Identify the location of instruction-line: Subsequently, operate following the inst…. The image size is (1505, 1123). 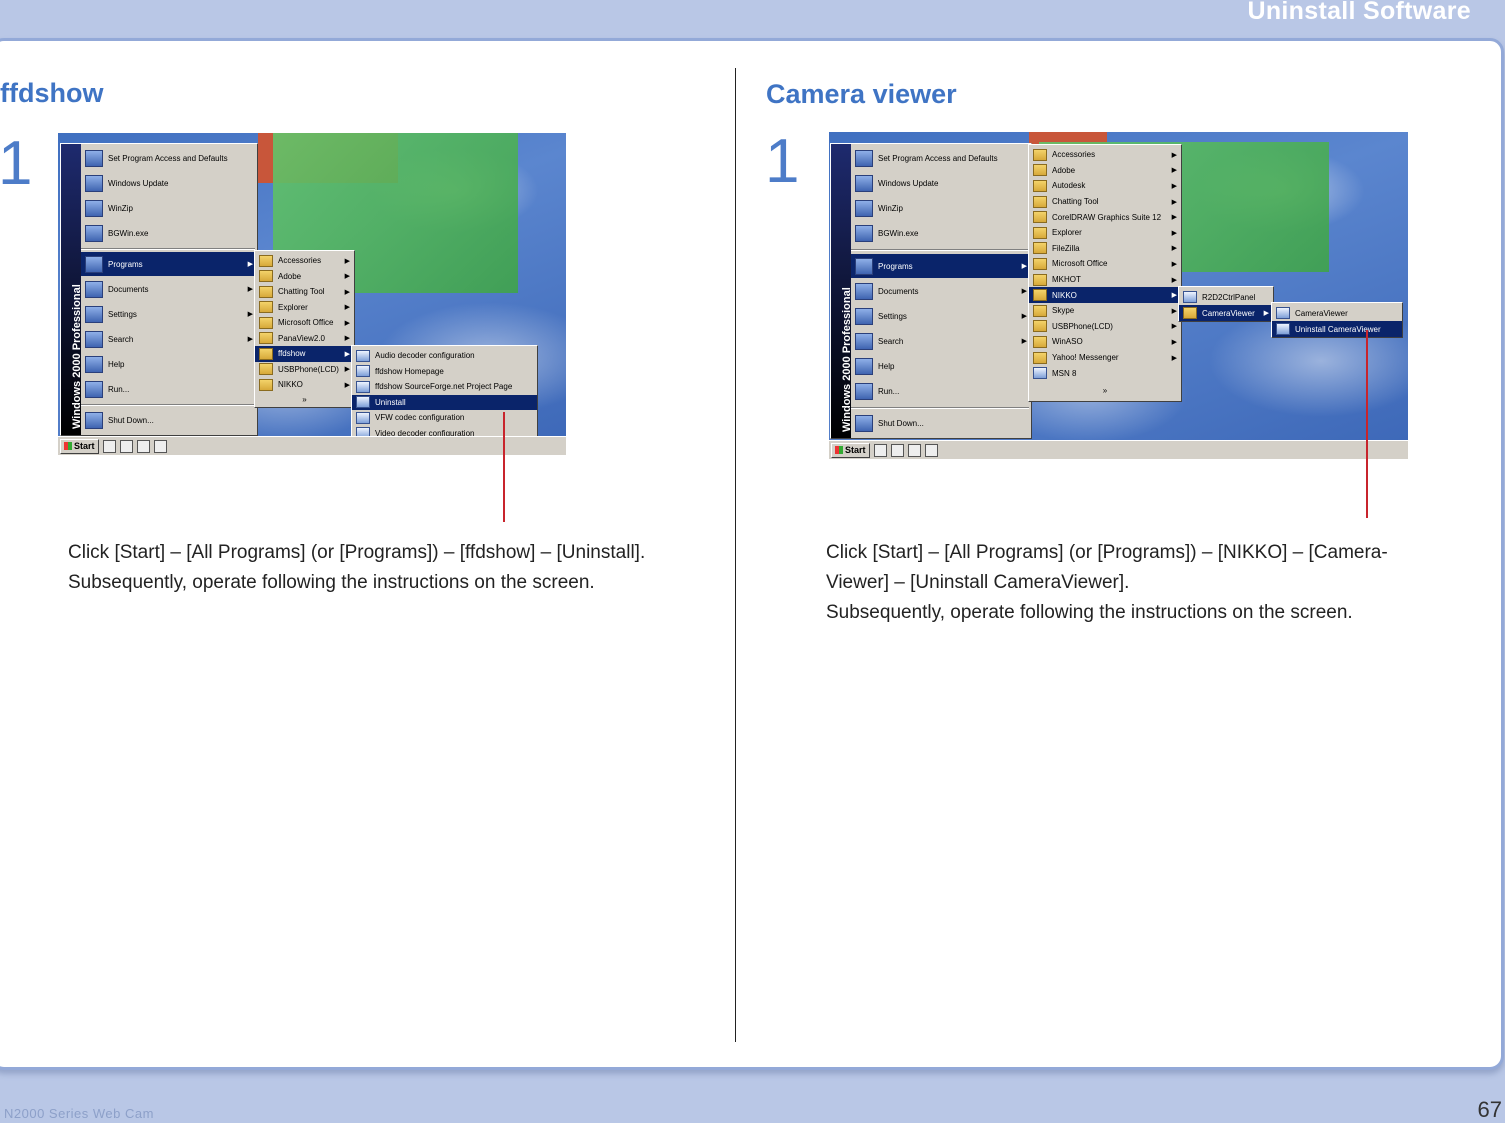
(1089, 612).